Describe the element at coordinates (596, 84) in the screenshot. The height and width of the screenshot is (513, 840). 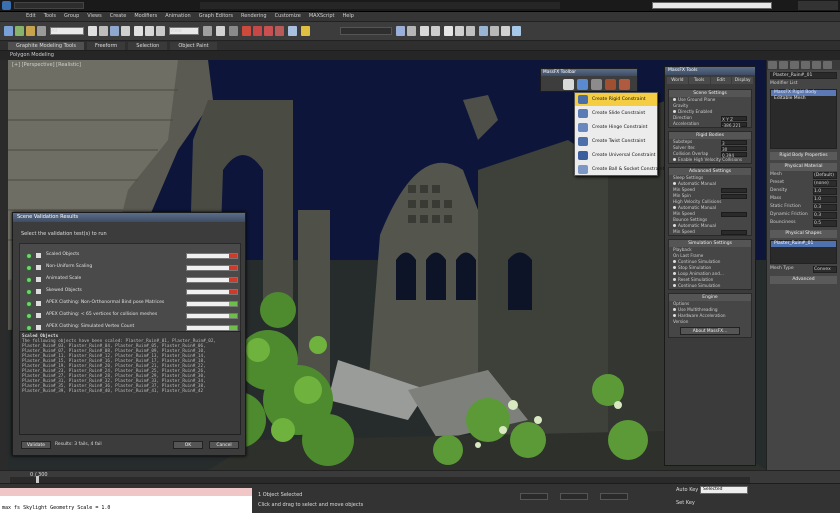
I see `constraint-icon` at that location.